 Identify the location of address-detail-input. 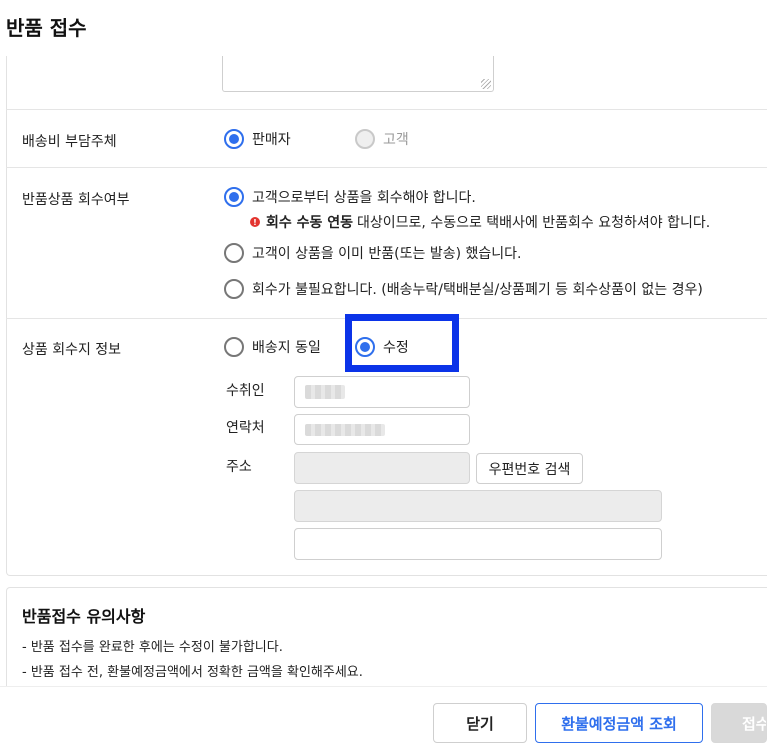
(478, 544).